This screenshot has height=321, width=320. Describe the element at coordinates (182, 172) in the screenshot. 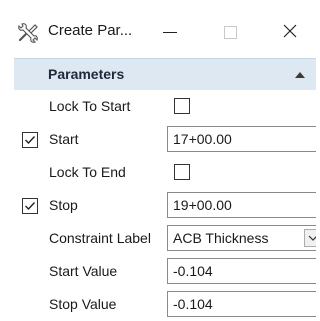

I see `lock-to-end-checkbox` at that location.